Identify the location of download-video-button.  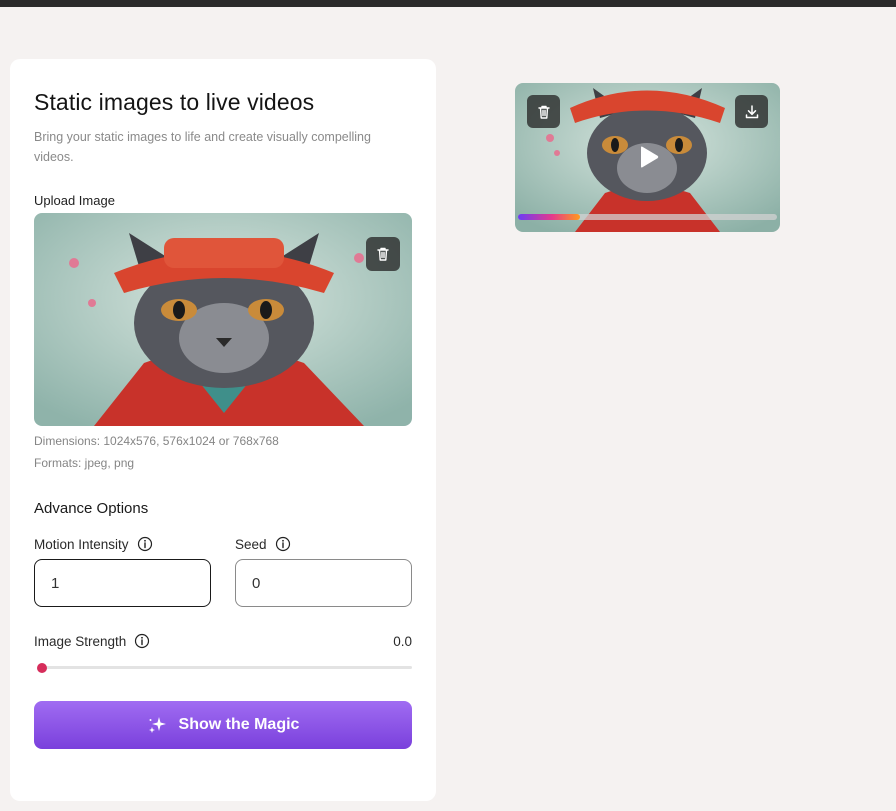
(751, 111).